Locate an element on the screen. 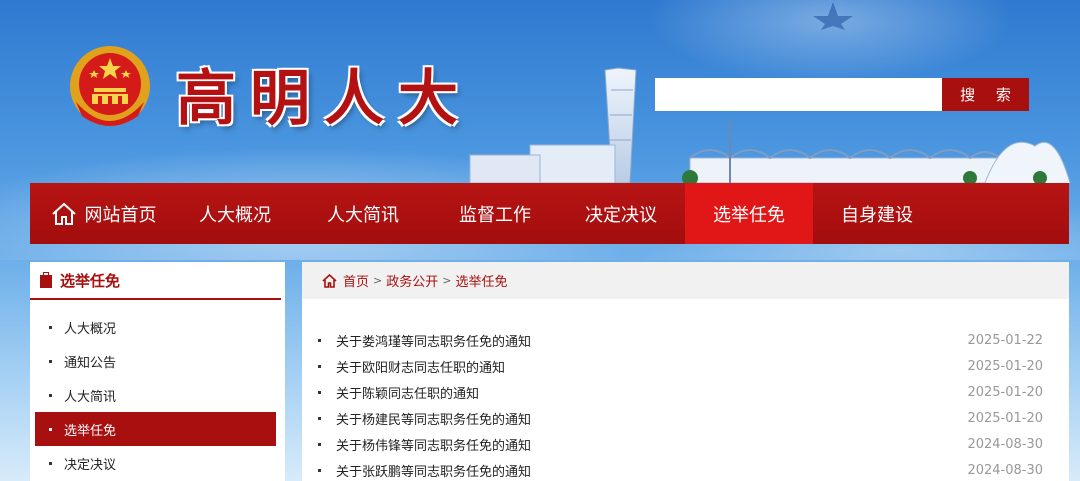  breadcrumb-home-link: 首页 is located at coordinates (356, 280).